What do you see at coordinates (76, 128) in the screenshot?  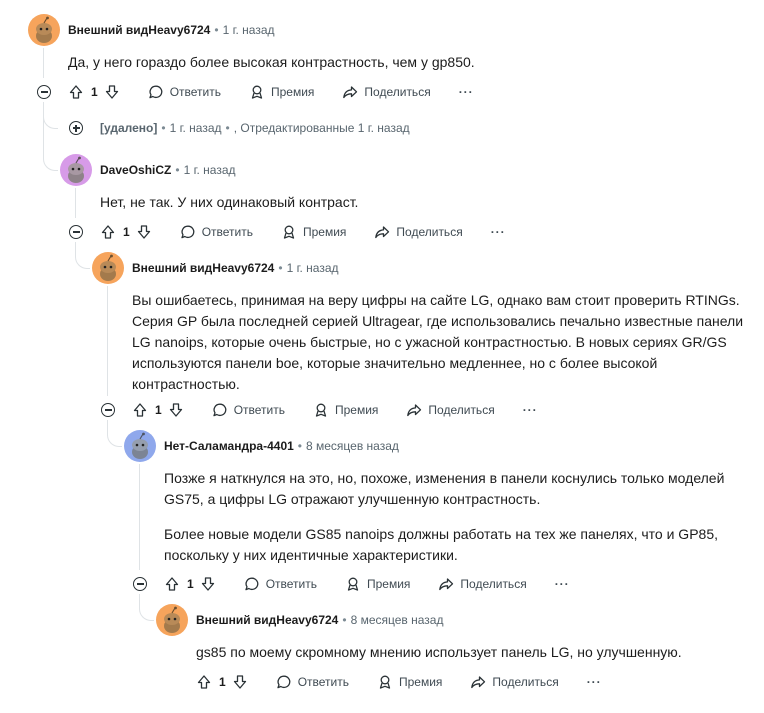 I see `expand-thread-button` at bounding box center [76, 128].